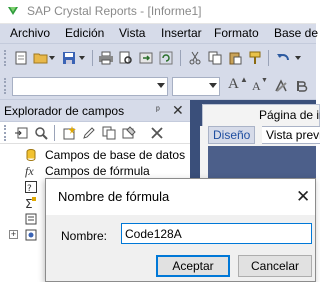 This screenshot has height=282, width=320. Describe the element at coordinates (84, 33) in the screenshot. I see `menu-edicion: Edición` at that location.